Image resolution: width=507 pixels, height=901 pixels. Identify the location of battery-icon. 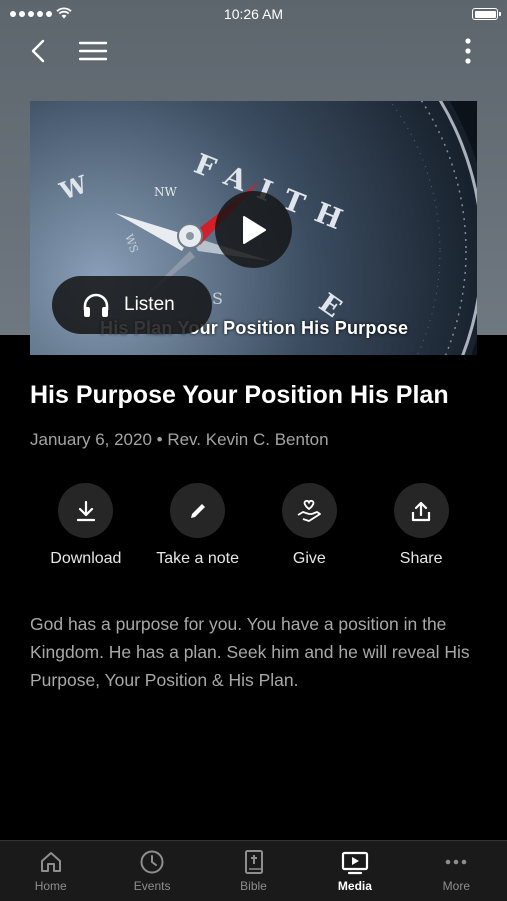
(486, 14).